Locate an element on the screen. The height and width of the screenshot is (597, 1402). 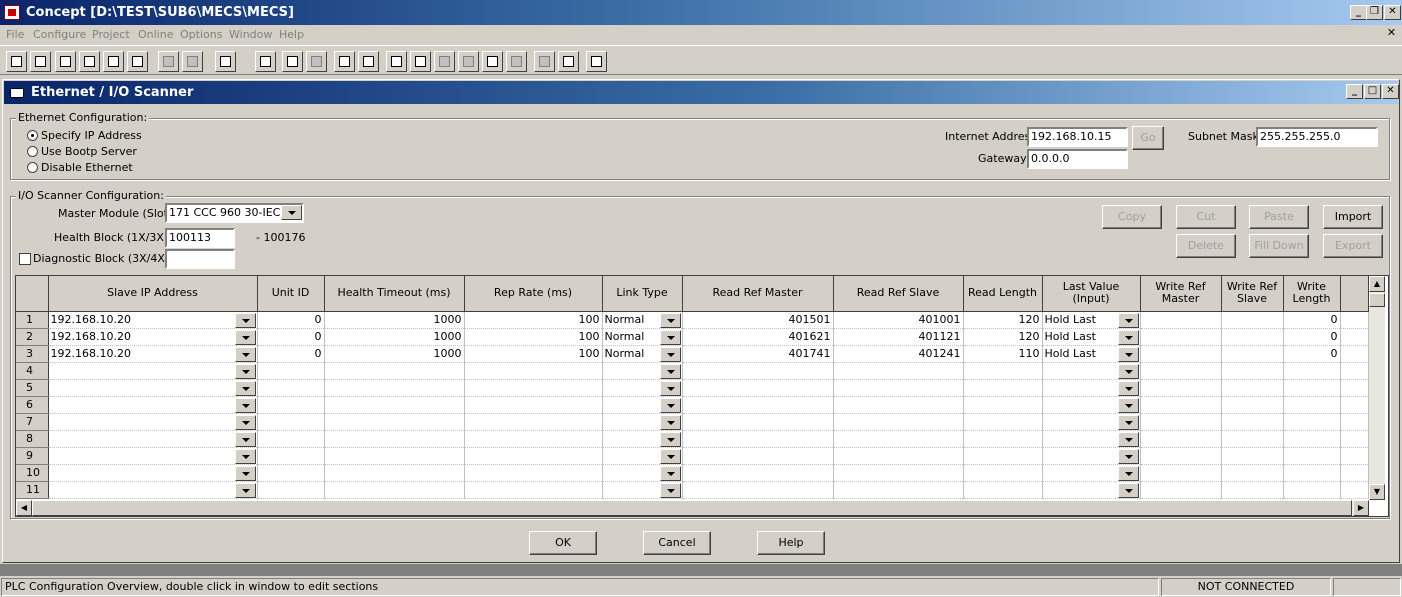
col-write-ref-master: Write Ref Master is located at coordinates (1181, 294).